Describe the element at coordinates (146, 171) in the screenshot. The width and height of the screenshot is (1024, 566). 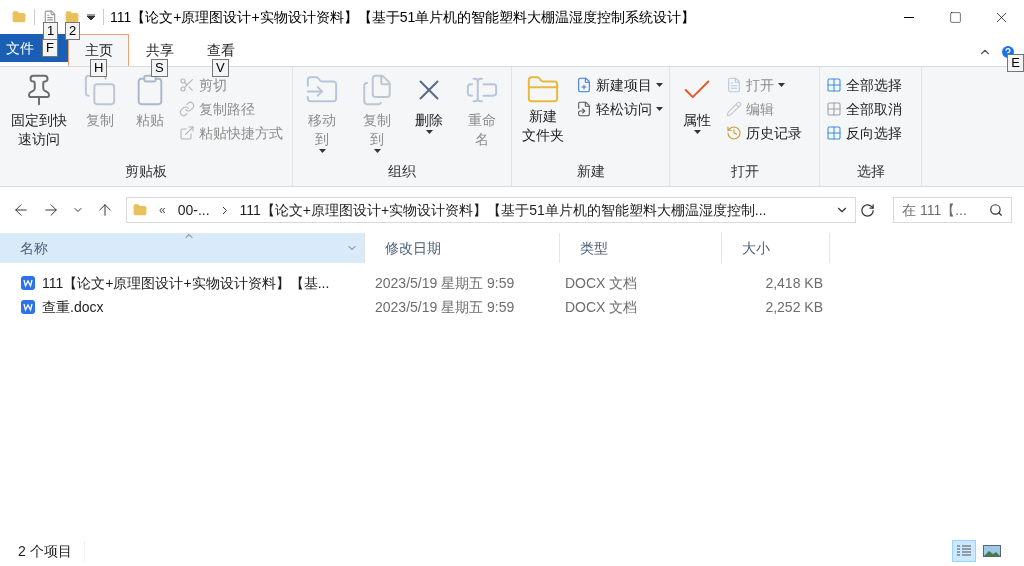
I see `group-label: 剪贴板` at that location.